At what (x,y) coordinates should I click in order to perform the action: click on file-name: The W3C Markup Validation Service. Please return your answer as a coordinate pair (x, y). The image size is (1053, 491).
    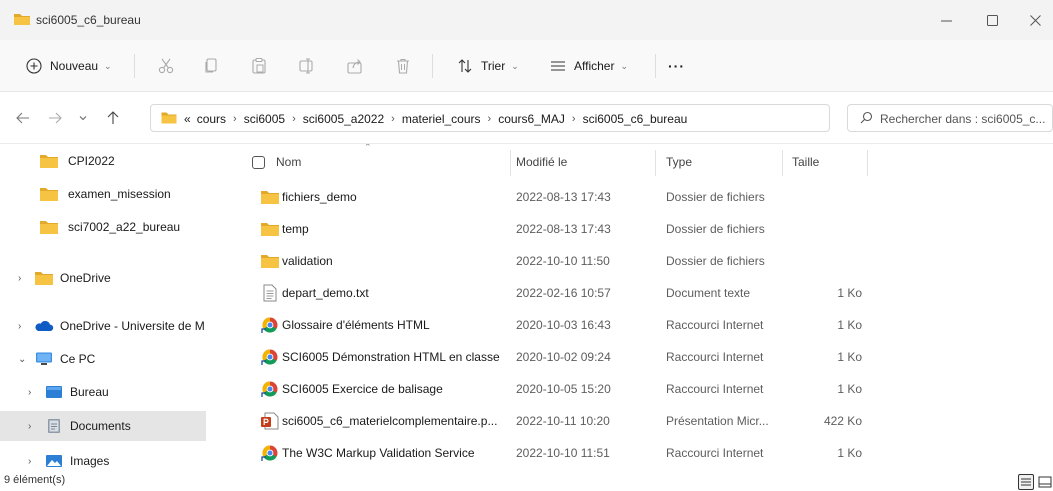
    Looking at the image, I should click on (378, 453).